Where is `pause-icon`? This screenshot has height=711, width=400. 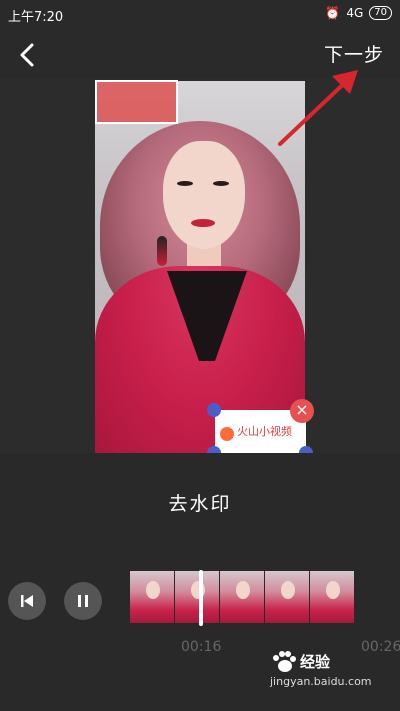
pause-icon is located at coordinates (83, 601).